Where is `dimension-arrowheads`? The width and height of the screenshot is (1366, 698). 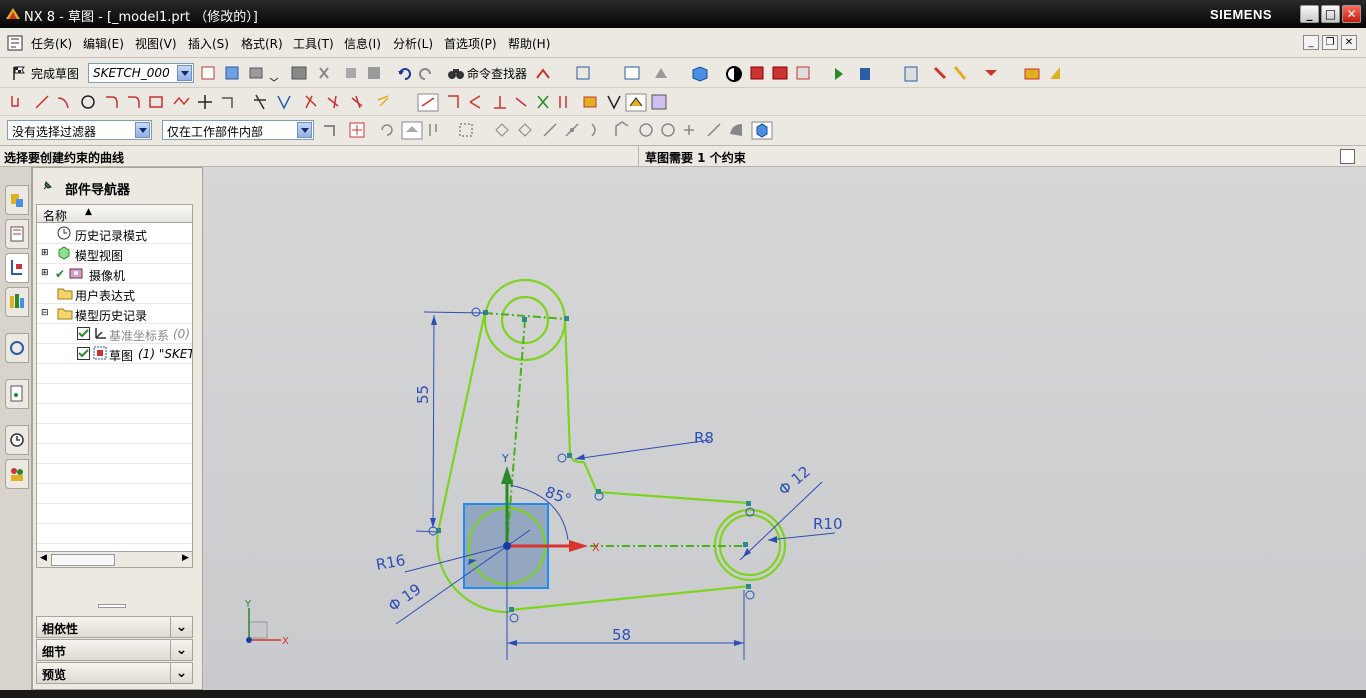
dimension-arrowheads is located at coordinates (603, 480).